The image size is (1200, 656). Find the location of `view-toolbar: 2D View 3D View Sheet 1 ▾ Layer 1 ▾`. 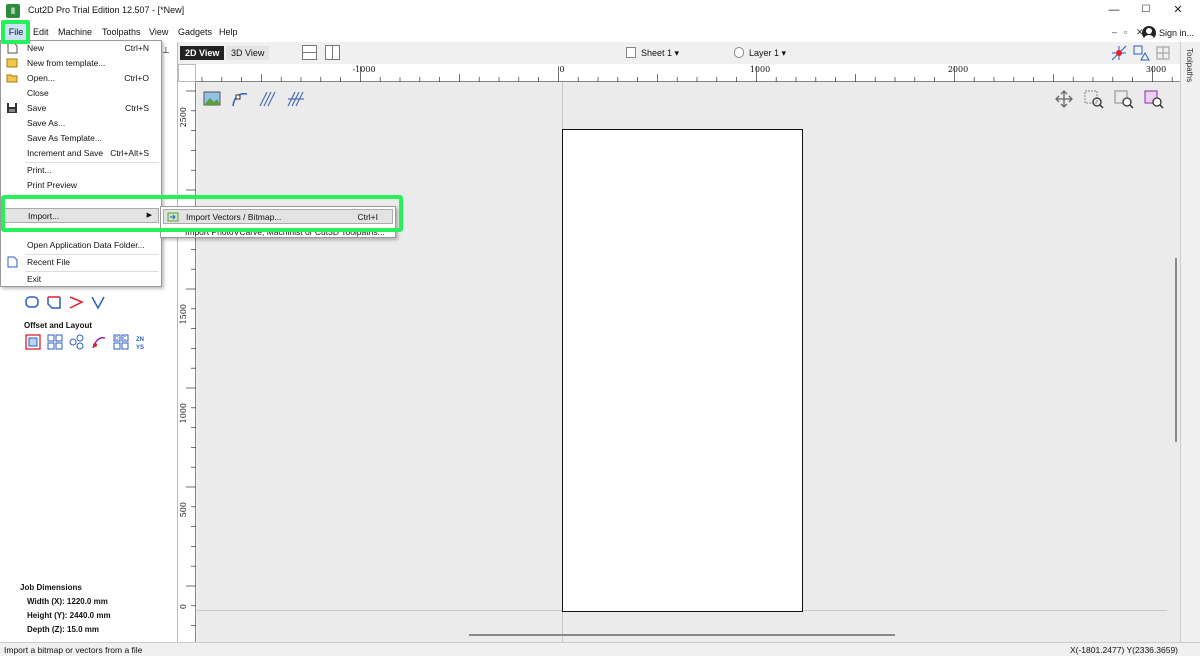

view-toolbar: 2D View 3D View Sheet 1 ▾ Layer 1 ▾ is located at coordinates (679, 53).